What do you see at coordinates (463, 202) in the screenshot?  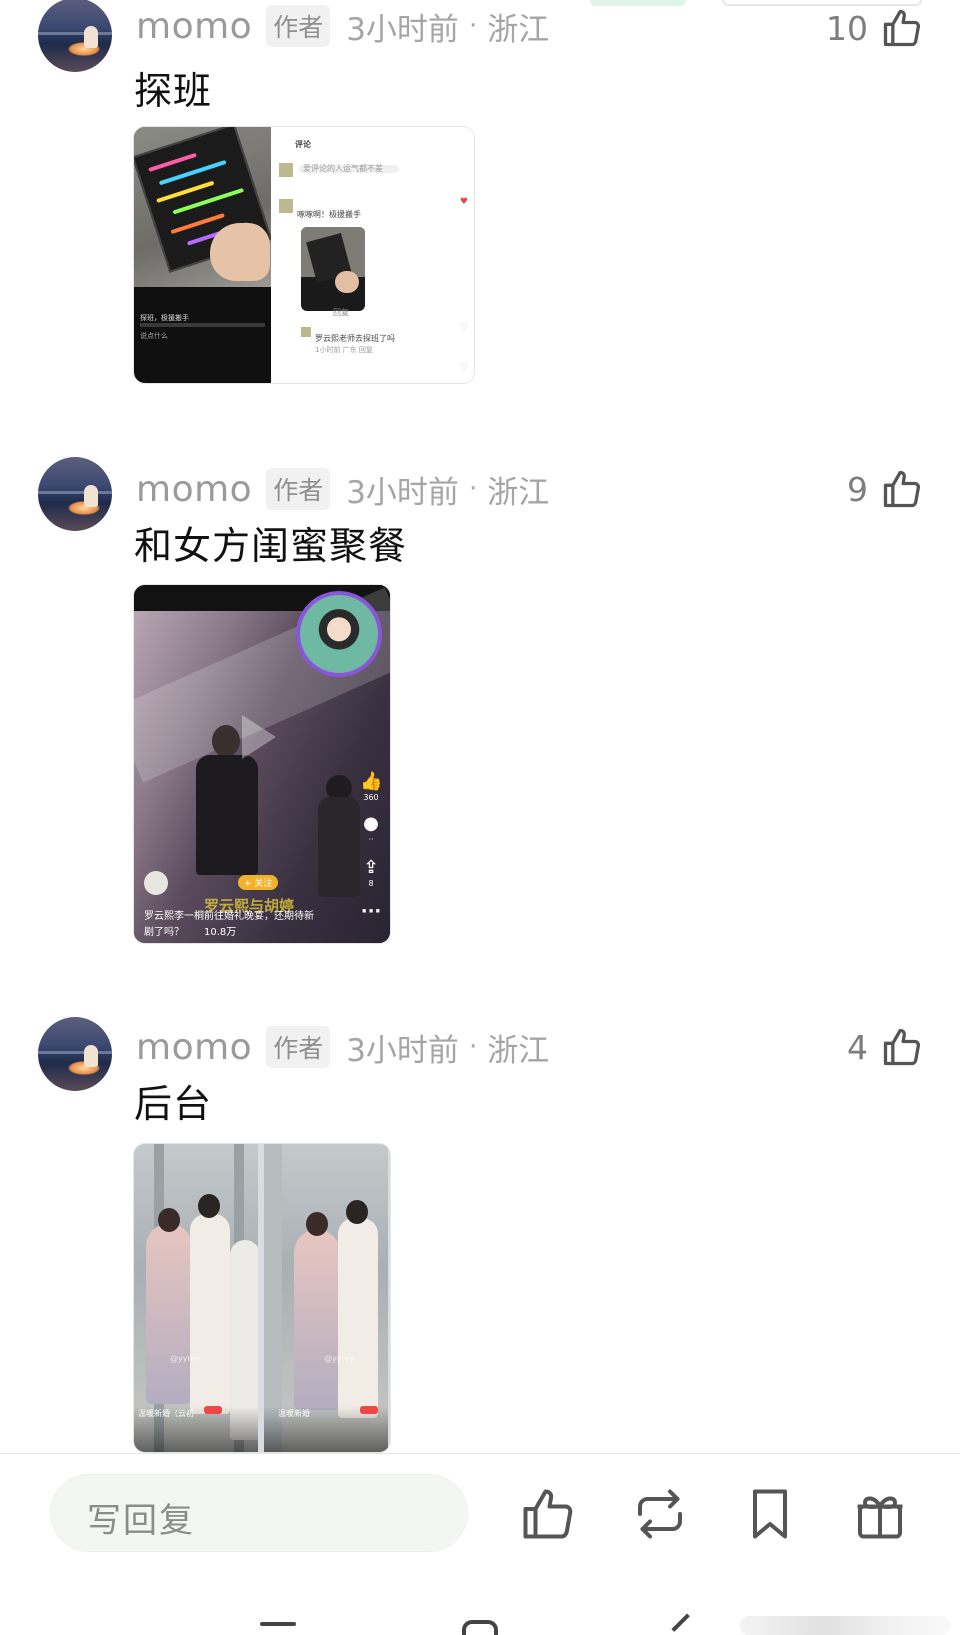 I see `heart-icon: ♥` at bounding box center [463, 202].